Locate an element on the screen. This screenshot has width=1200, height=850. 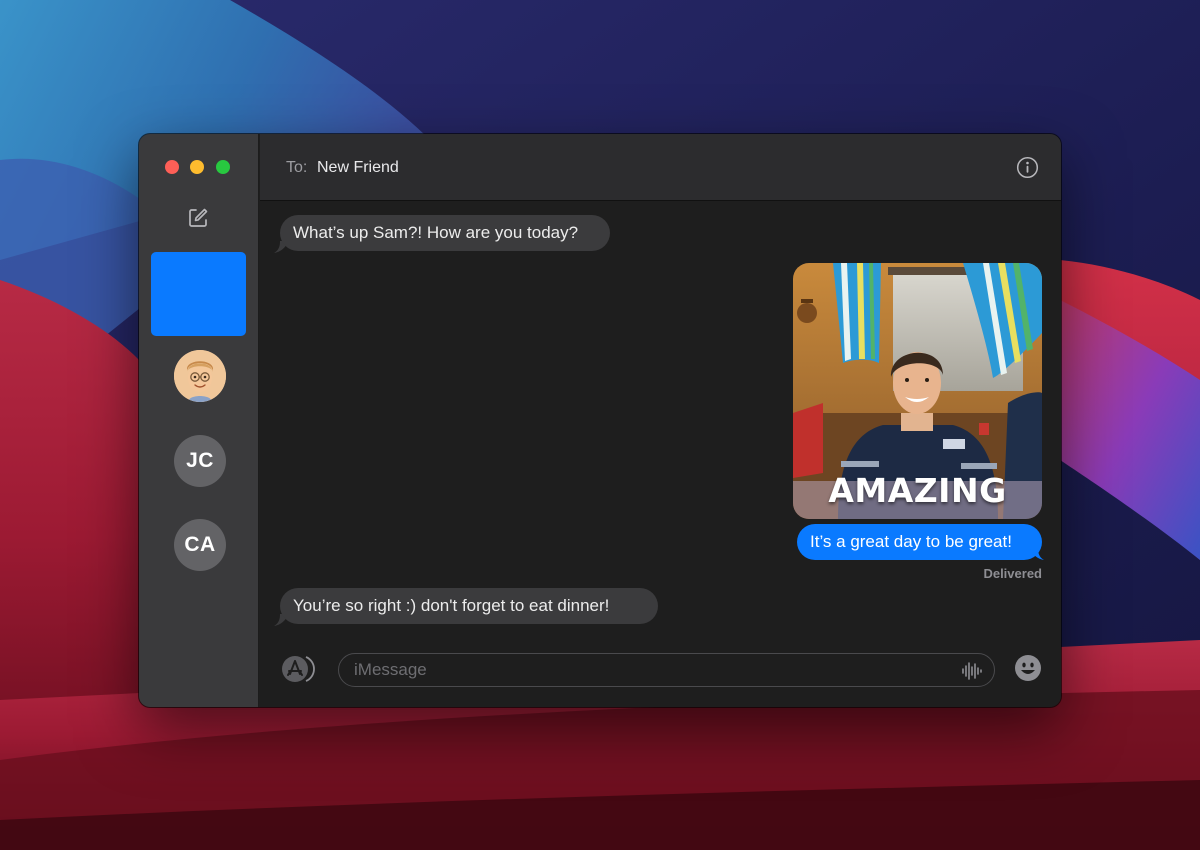
message-input is located at coordinates (649, 670).